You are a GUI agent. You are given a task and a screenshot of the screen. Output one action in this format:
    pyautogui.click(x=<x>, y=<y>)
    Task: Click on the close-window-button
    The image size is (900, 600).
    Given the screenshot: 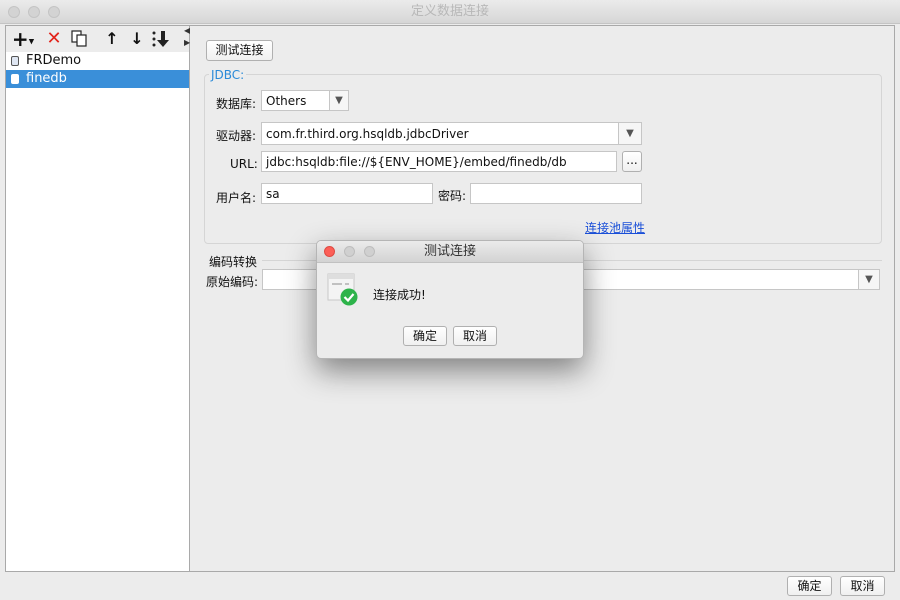 What is the action you would take?
    pyautogui.click(x=14, y=12)
    